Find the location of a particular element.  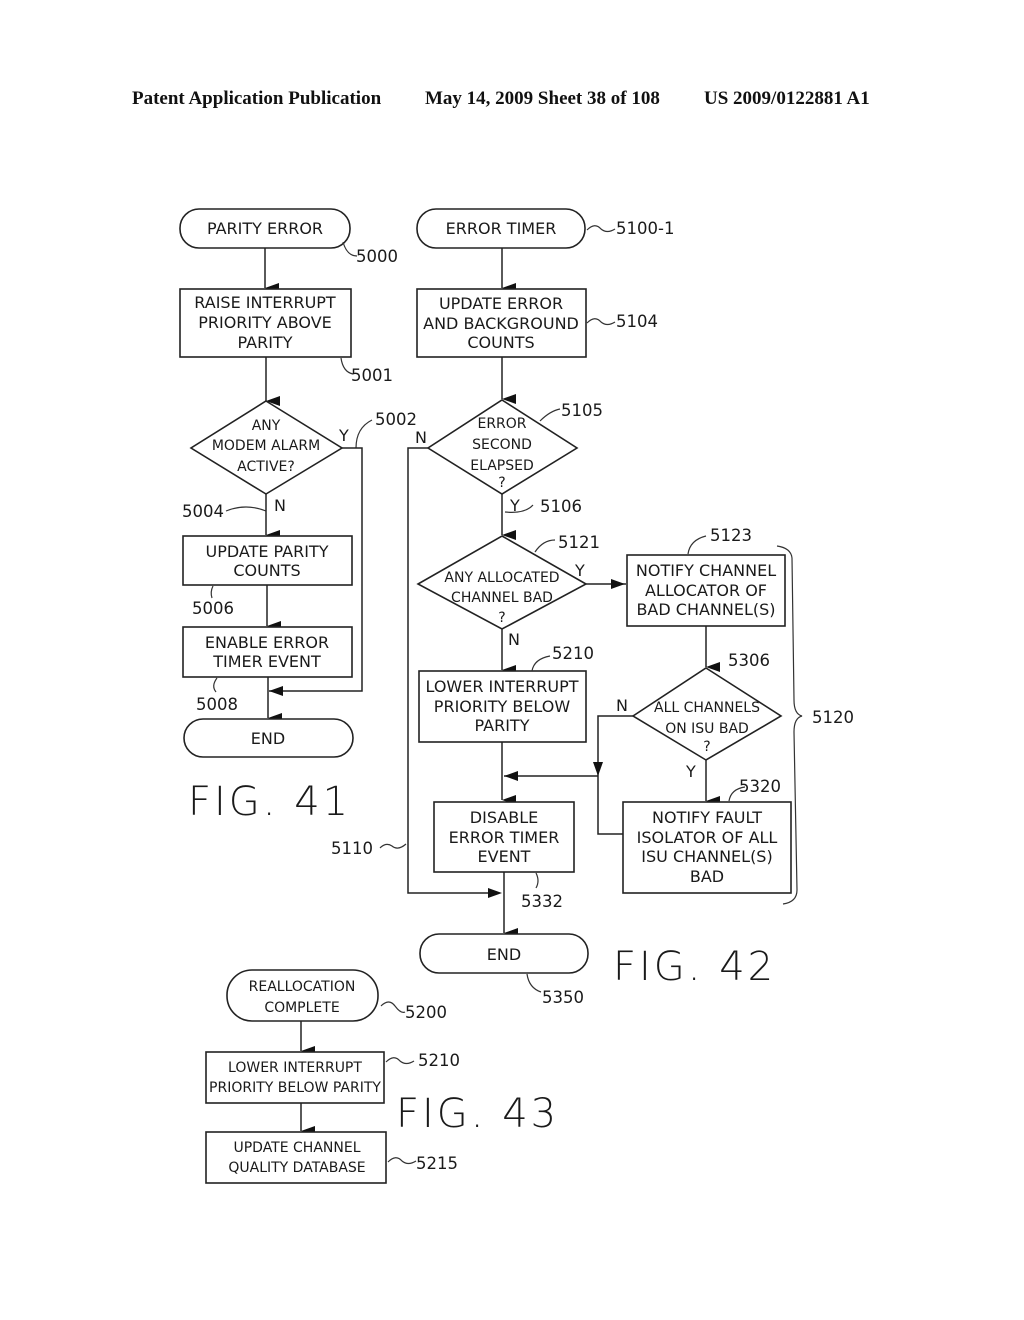

fig43-start-terminal: REALLOCATION COMPLETE is located at coordinates (302, 995).